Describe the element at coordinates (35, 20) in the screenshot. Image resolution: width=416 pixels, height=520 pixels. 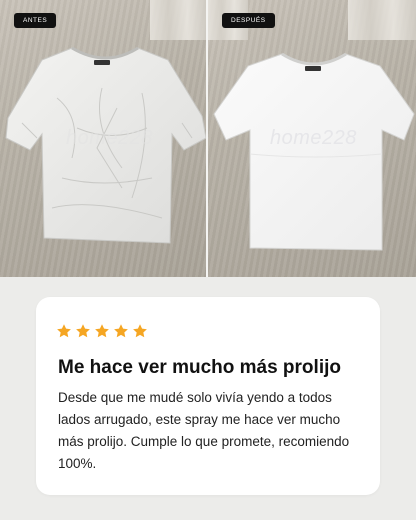
I see `before-badge: ANTES` at that location.